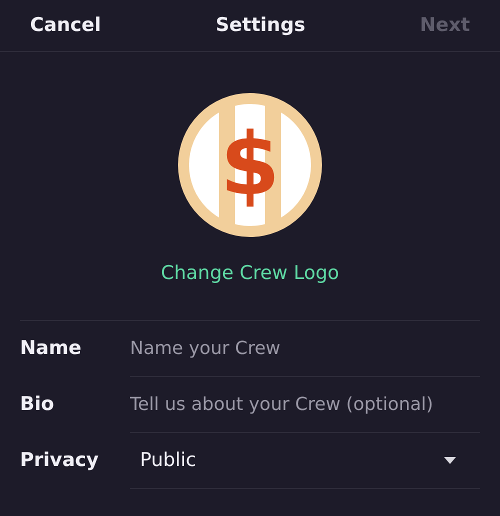 This screenshot has height=516, width=500. Describe the element at coordinates (305, 348) in the screenshot. I see `text-field: Name your Crew` at that location.